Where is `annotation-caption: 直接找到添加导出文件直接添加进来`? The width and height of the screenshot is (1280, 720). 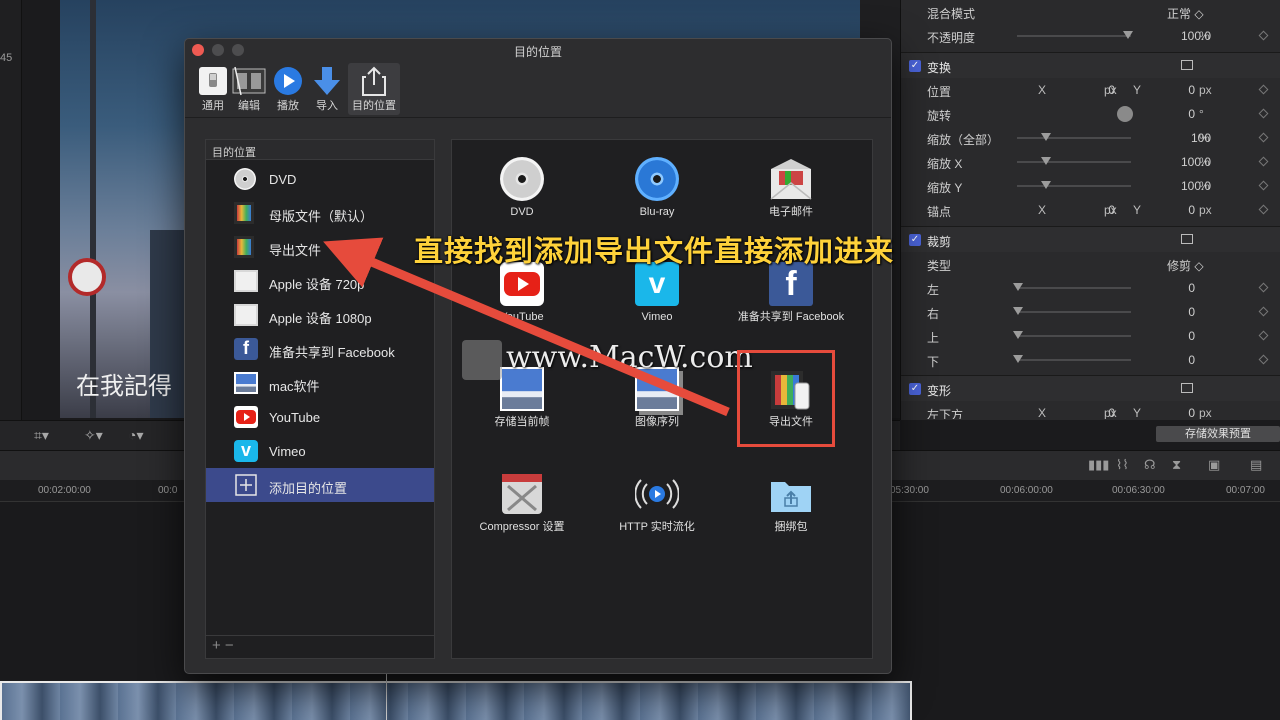
annotation-caption: 直接找到添加导出文件直接添加进来 is located at coordinates (654, 252).